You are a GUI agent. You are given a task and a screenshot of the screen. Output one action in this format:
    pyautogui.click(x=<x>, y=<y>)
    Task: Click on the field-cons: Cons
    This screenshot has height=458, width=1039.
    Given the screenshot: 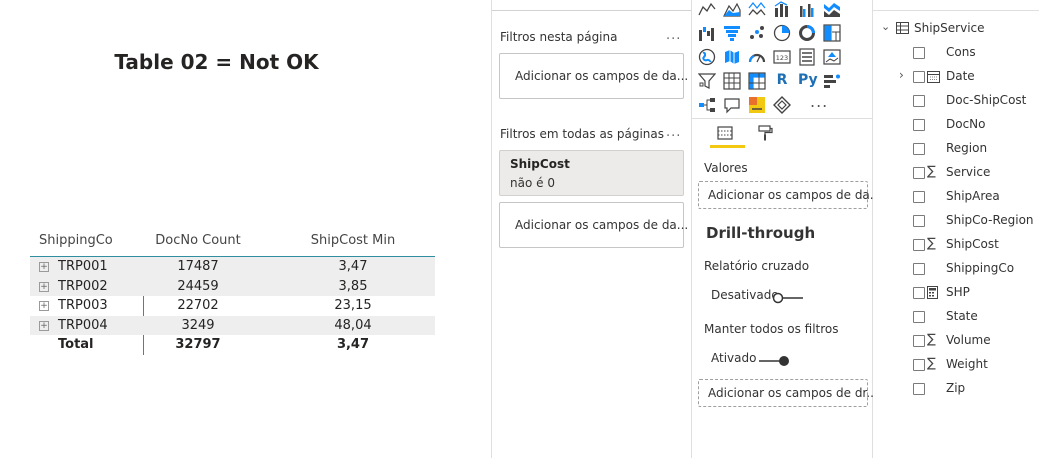 What is the action you would take?
    pyautogui.click(x=956, y=53)
    